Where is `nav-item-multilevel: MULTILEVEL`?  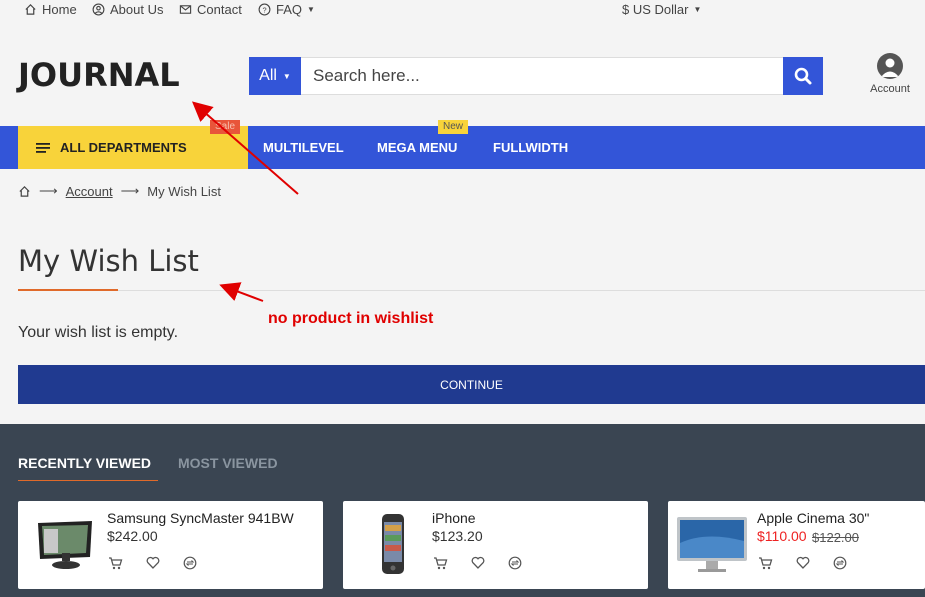 nav-item-multilevel: MULTILEVEL is located at coordinates (303, 147).